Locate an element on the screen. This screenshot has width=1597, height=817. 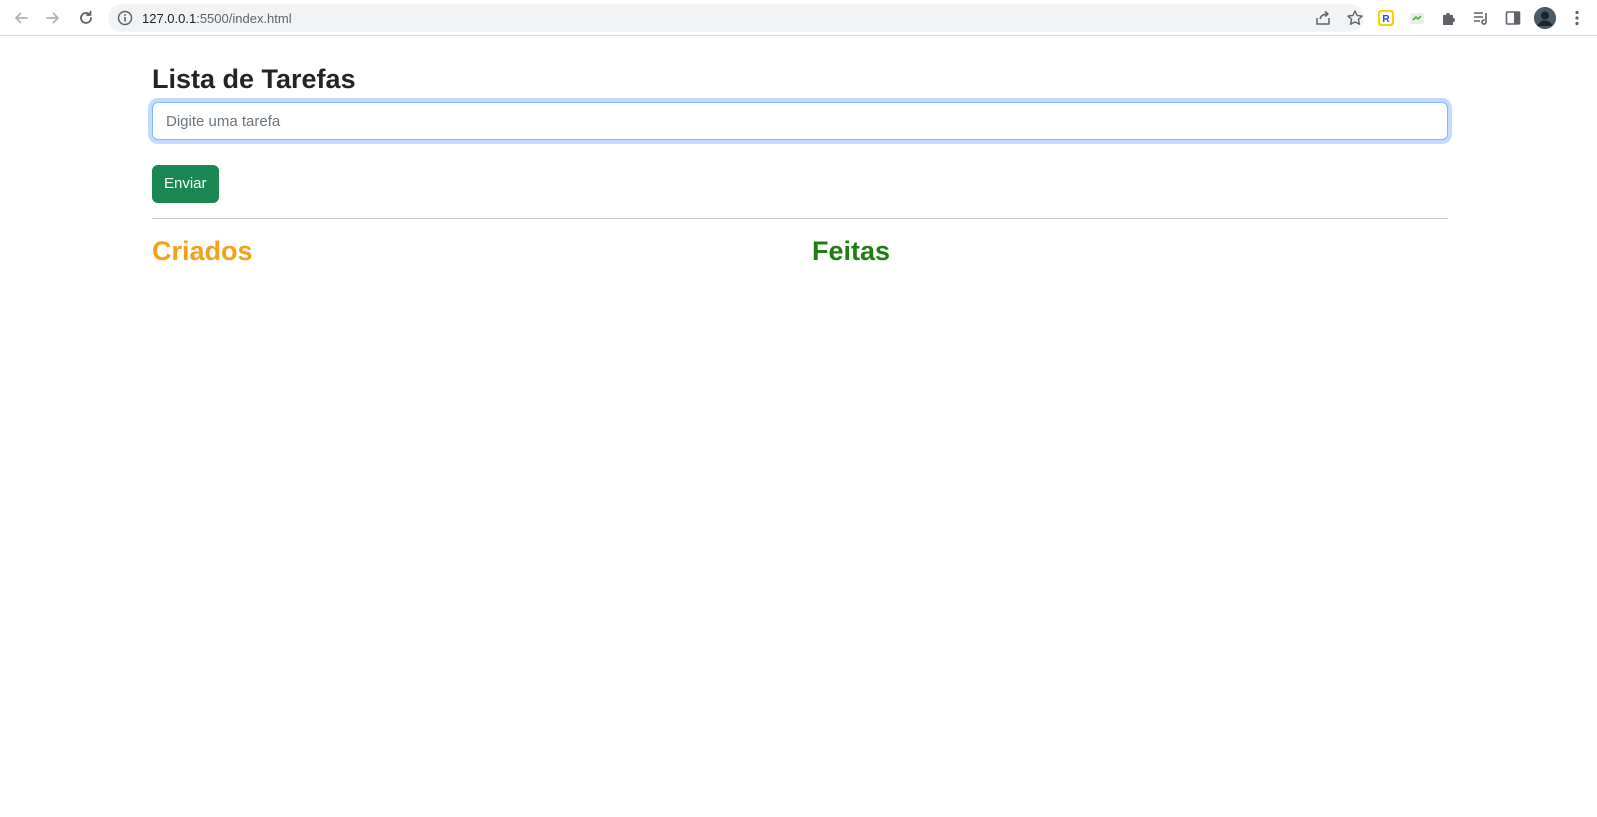
star-icon is located at coordinates (1355, 18).